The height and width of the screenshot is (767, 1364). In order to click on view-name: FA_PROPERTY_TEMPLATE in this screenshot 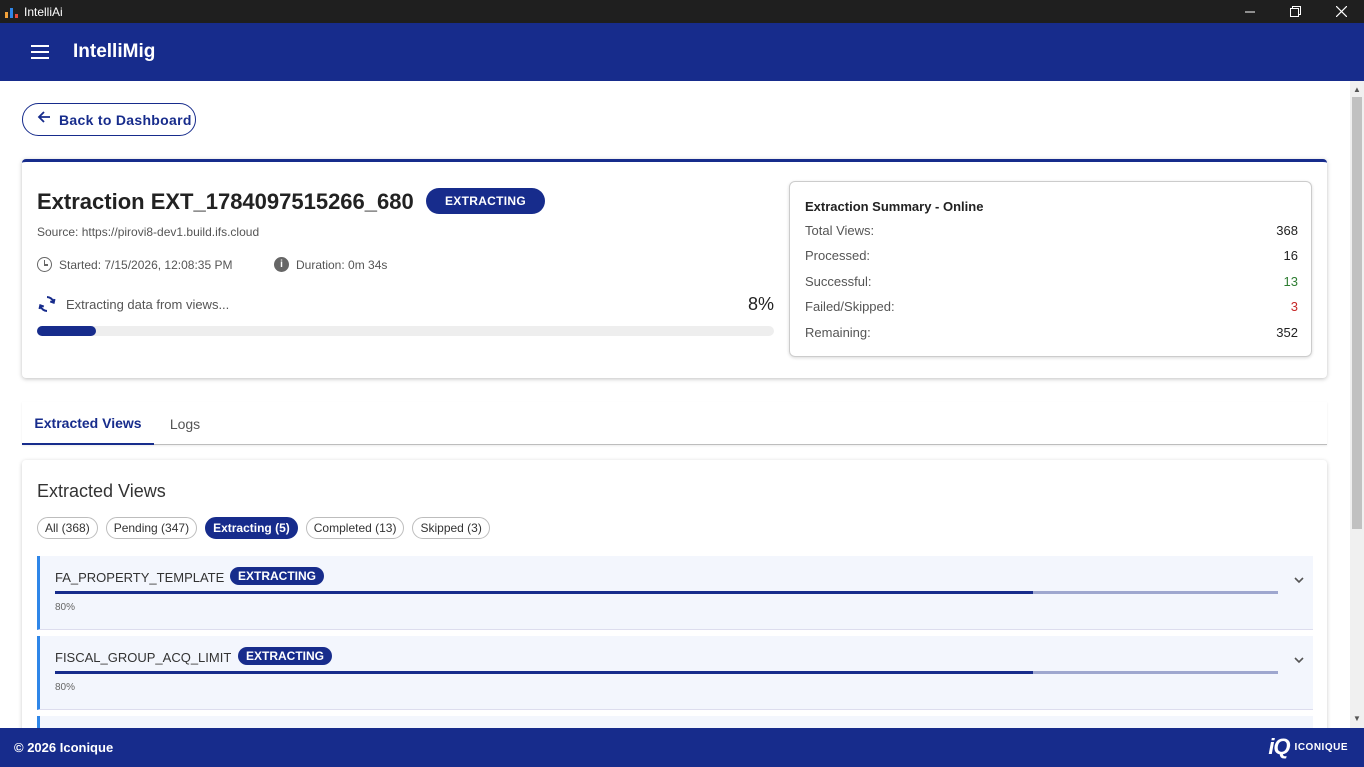, I will do `click(140, 577)`.